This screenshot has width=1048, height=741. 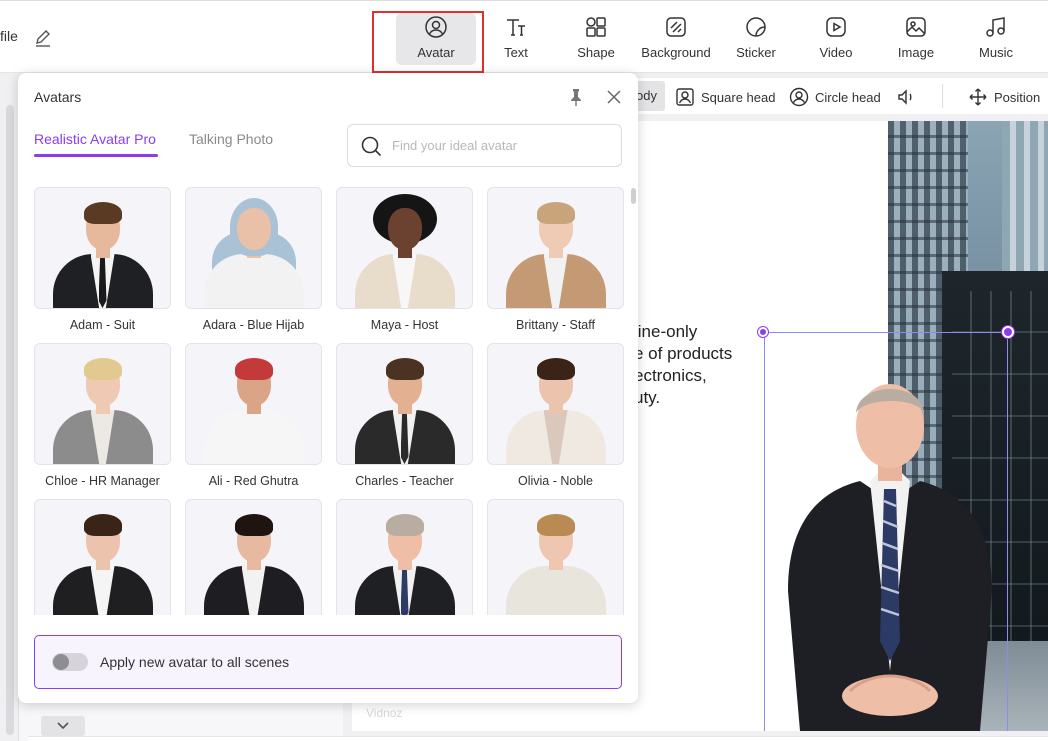 I want to click on avatar-card: Olivia - Noble, so click(x=555, y=415).